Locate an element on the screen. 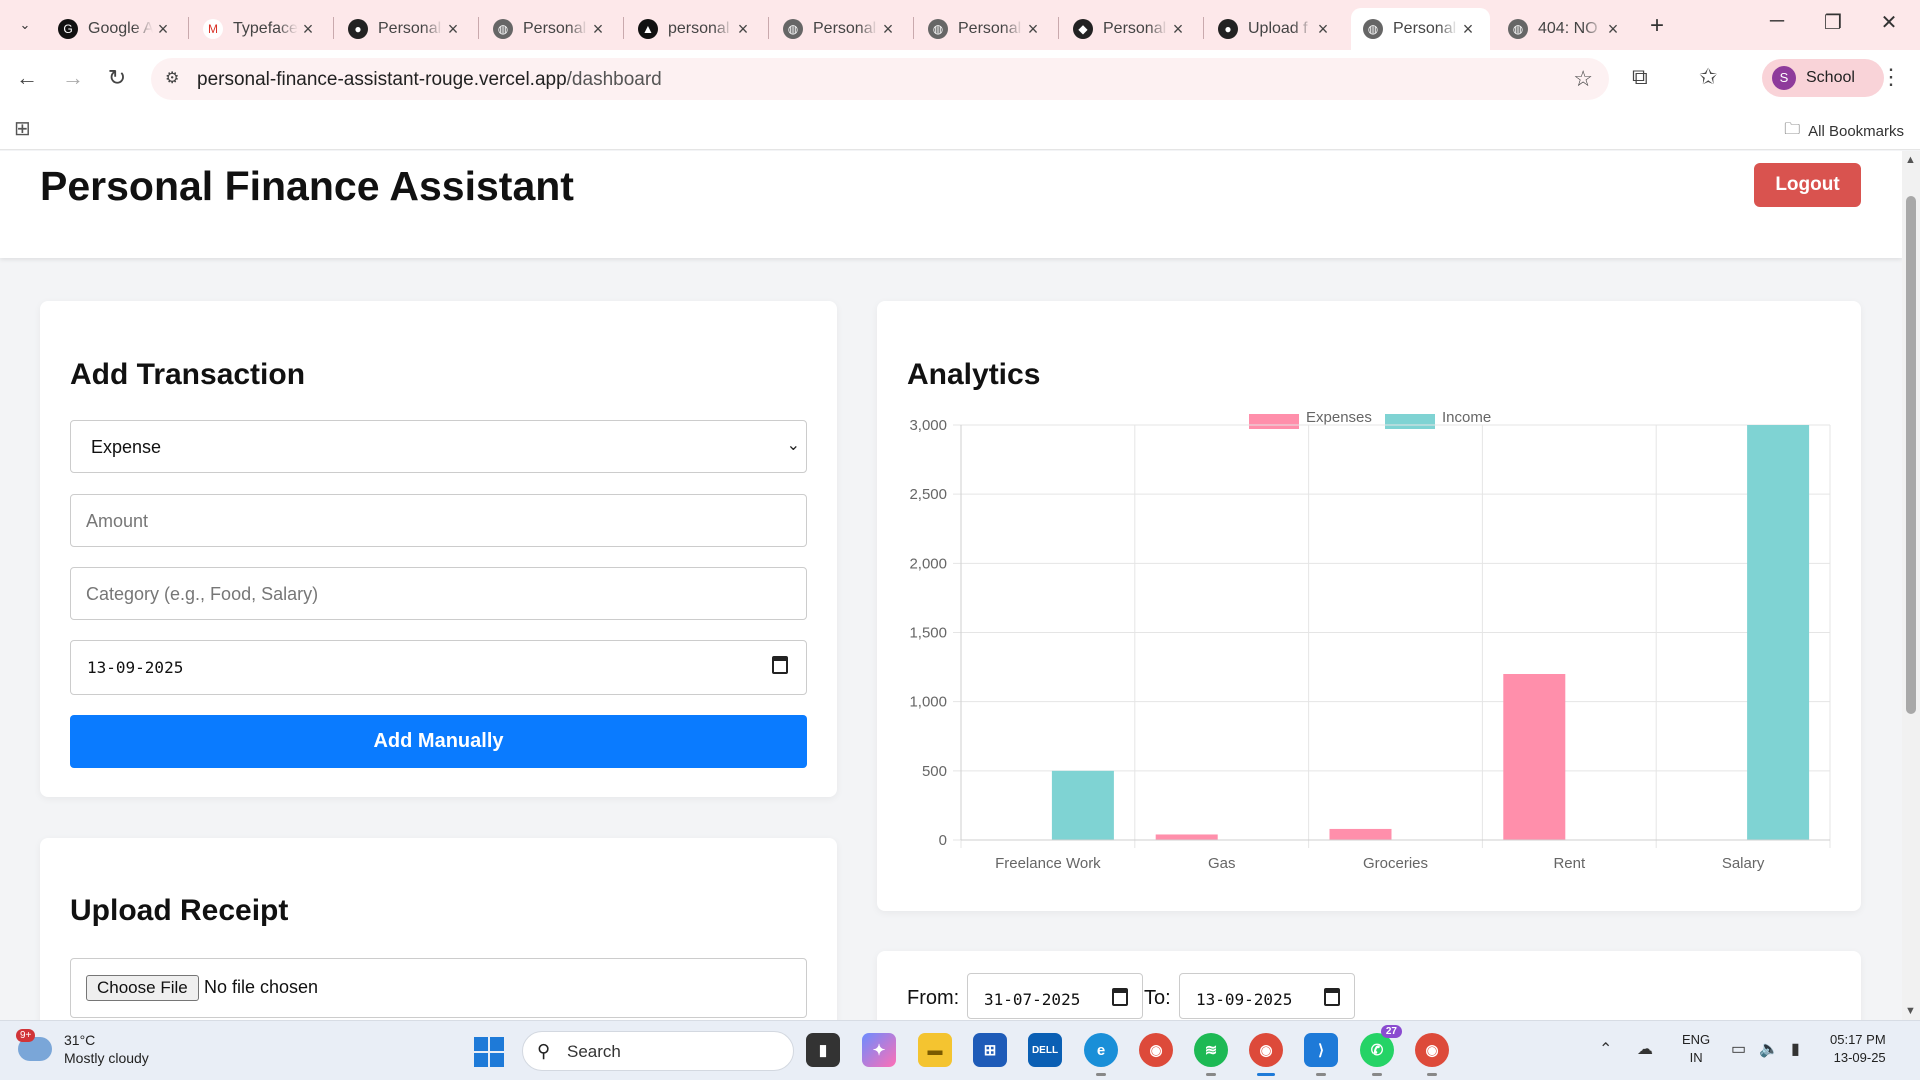 The height and width of the screenshot is (1080, 1920). reload-icon: ↻ is located at coordinates (117, 78).